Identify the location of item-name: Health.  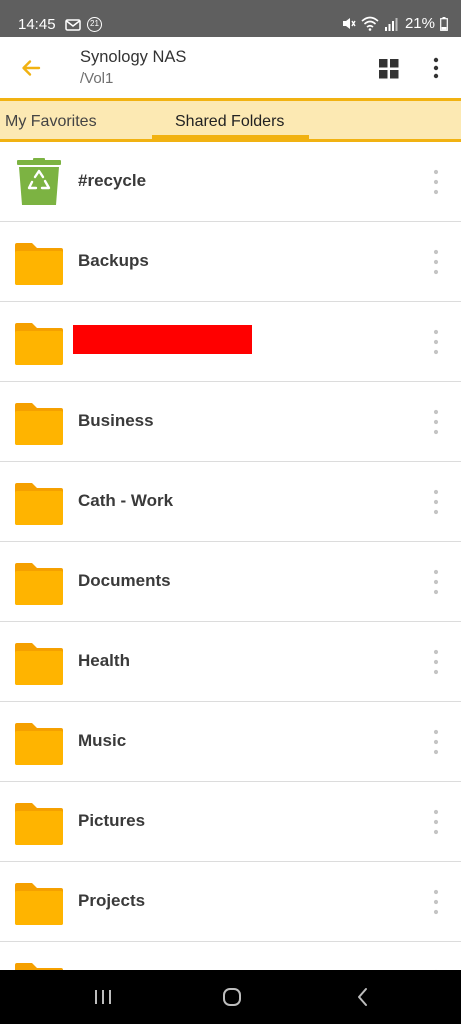
(104, 660).